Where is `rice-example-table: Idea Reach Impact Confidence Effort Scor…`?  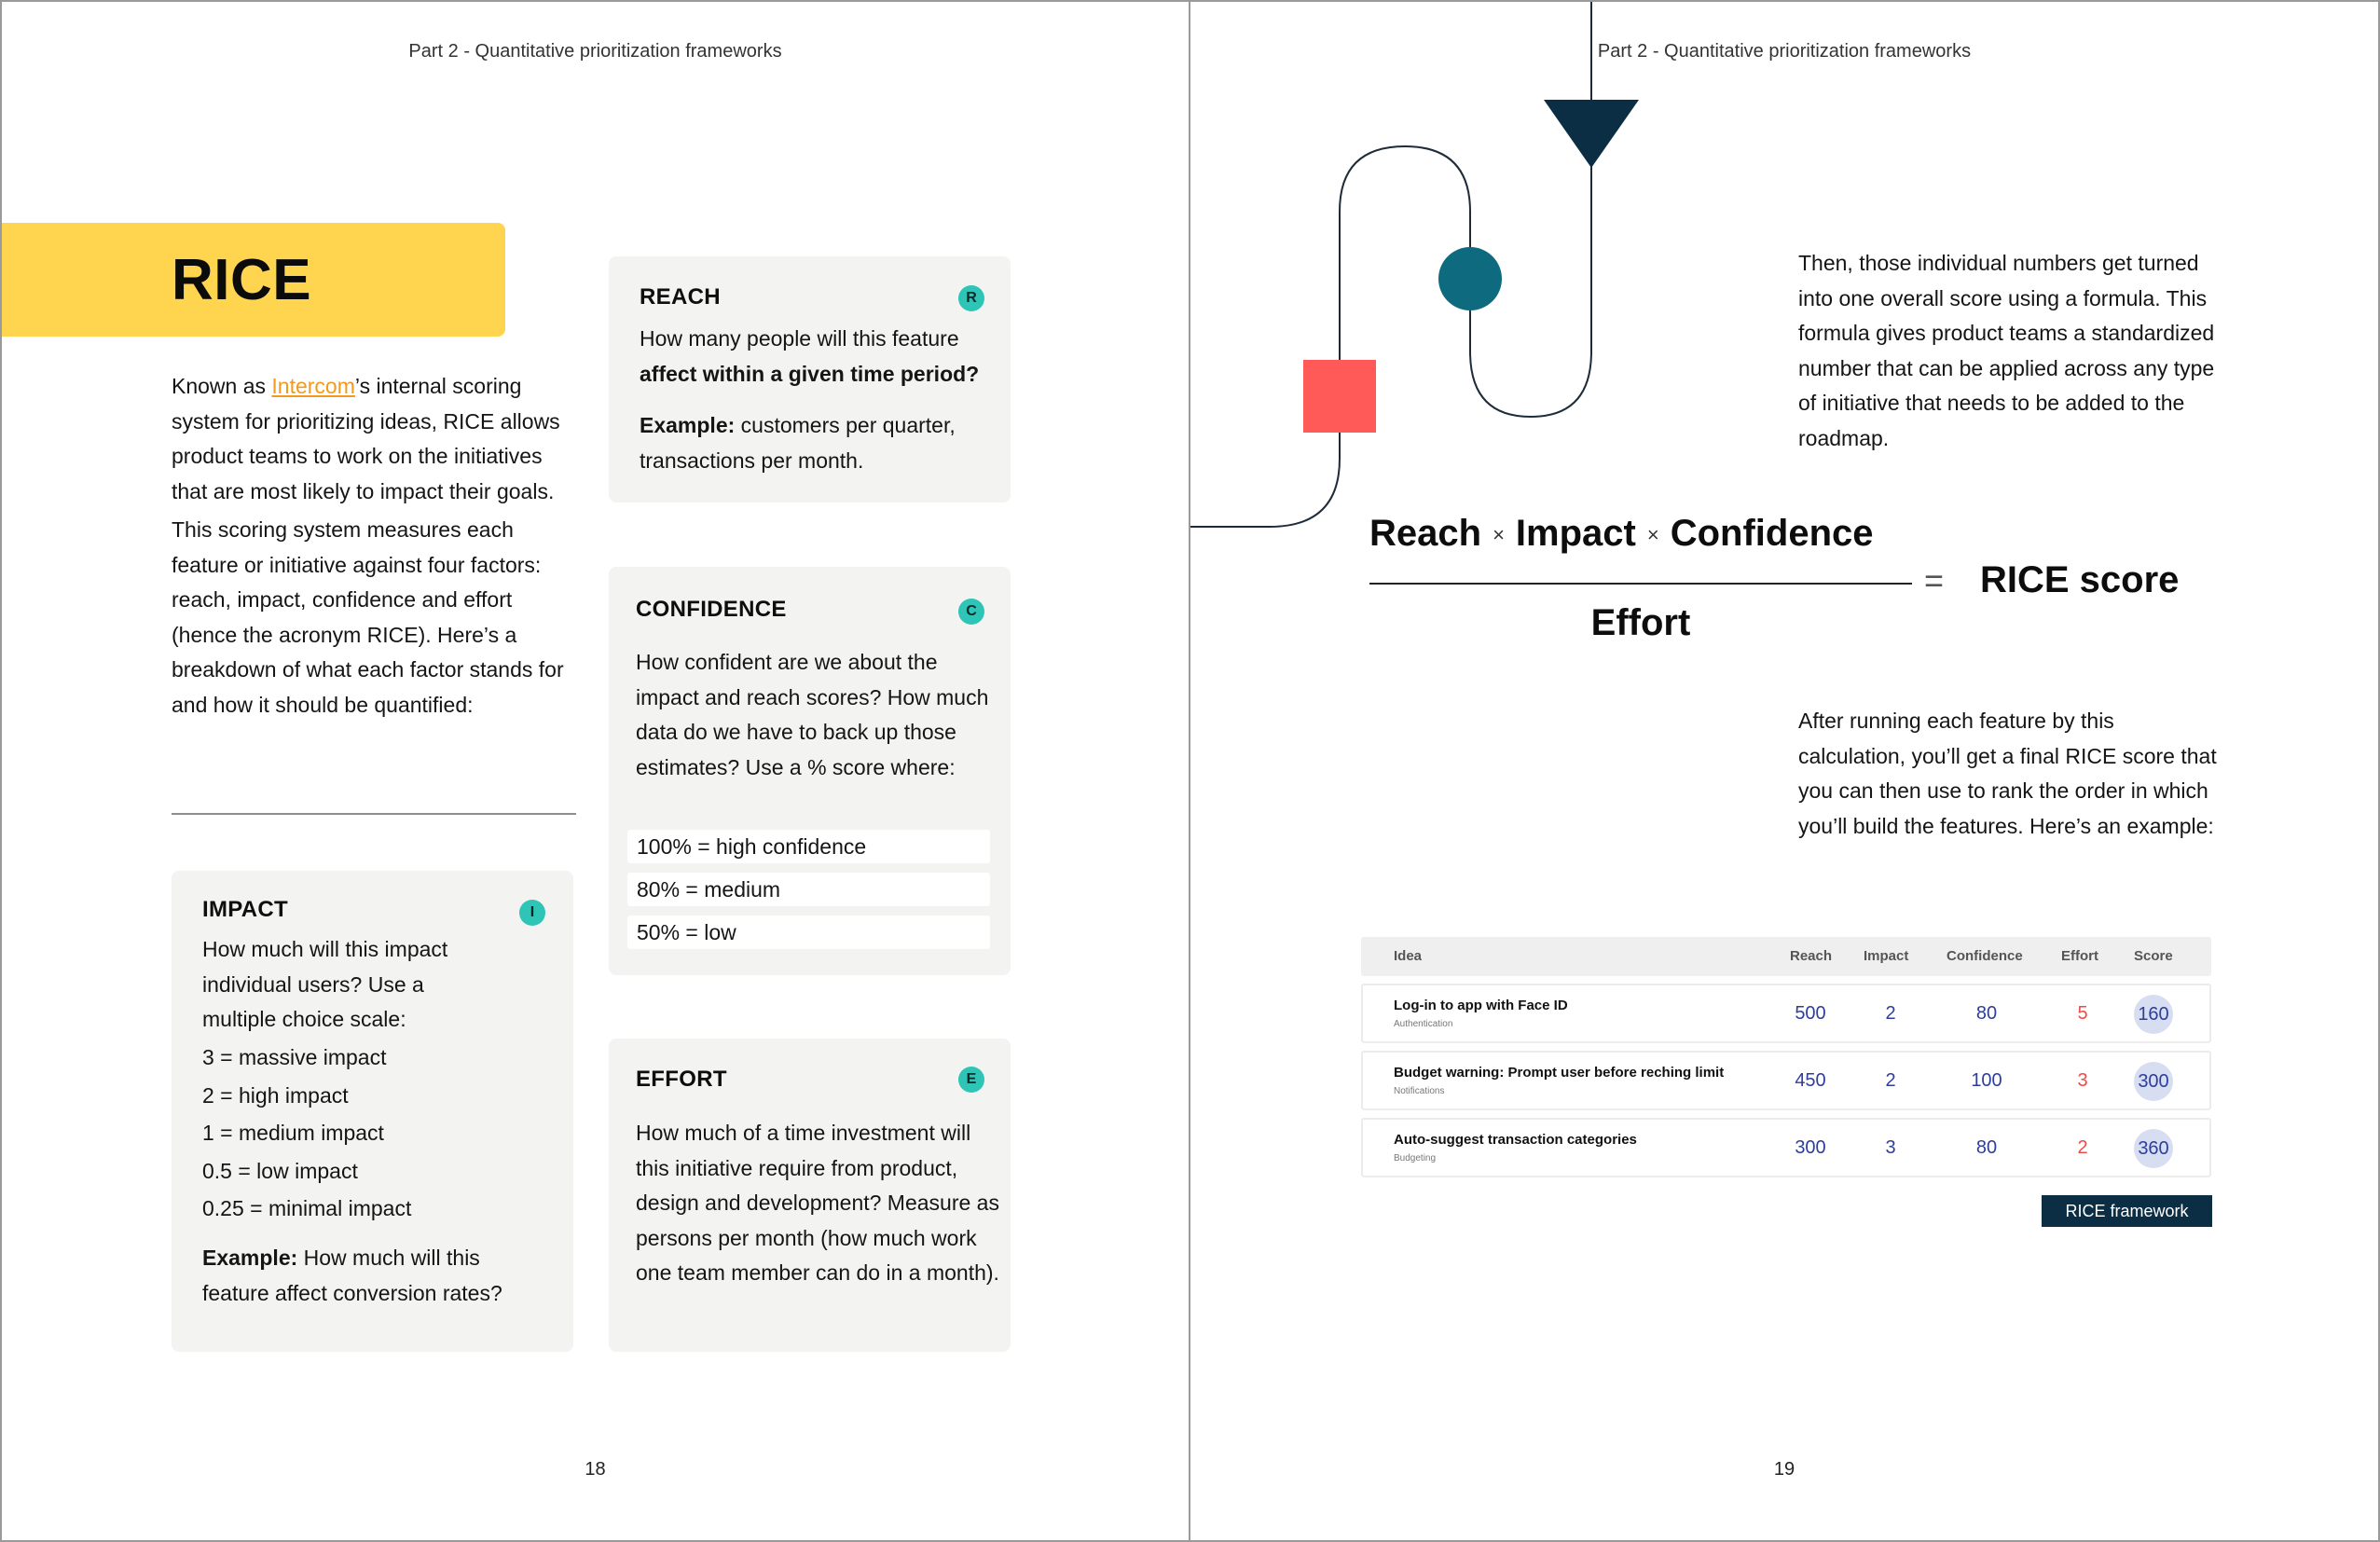 rice-example-table: Idea Reach Impact Confidence Effort Scor… is located at coordinates (1786, 1057).